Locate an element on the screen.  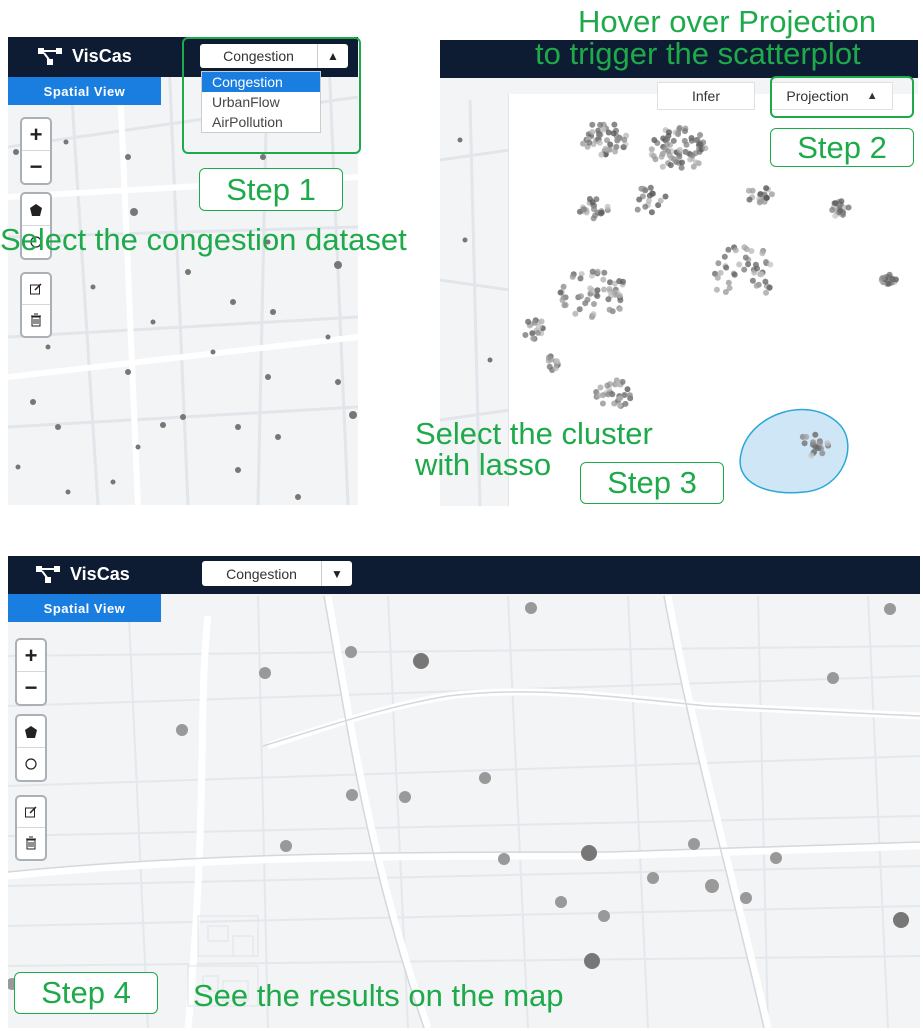
dataset-highlight-box is located at coordinates (271, 95).